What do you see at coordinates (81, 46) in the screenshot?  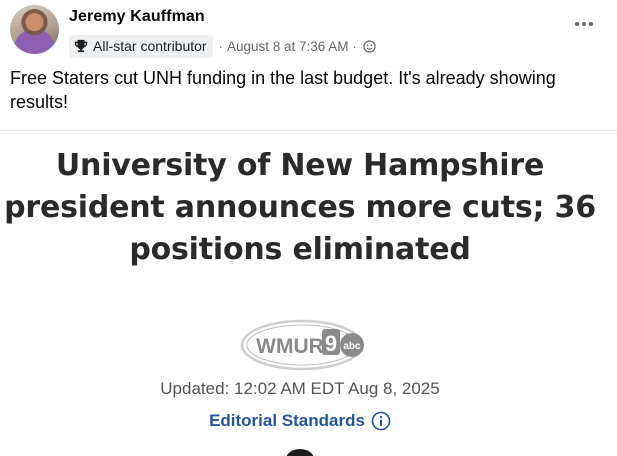 I see `trophy-icon` at bounding box center [81, 46].